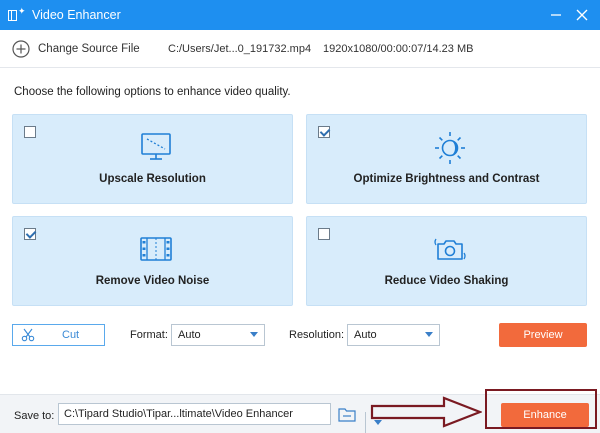  I want to click on monitor-upscale-icon, so click(156, 146).